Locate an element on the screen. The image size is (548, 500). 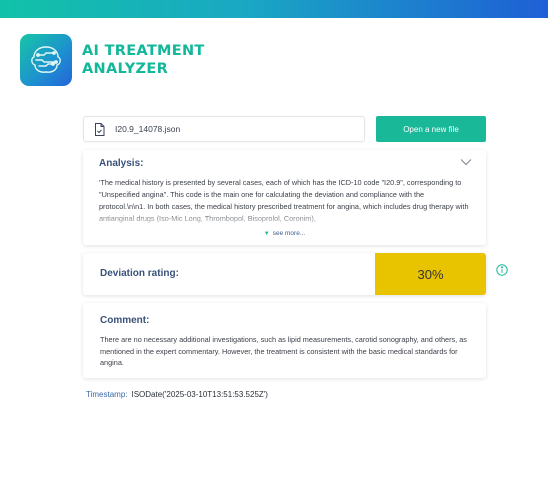
brain-circuit-icon is located at coordinates (46, 59).